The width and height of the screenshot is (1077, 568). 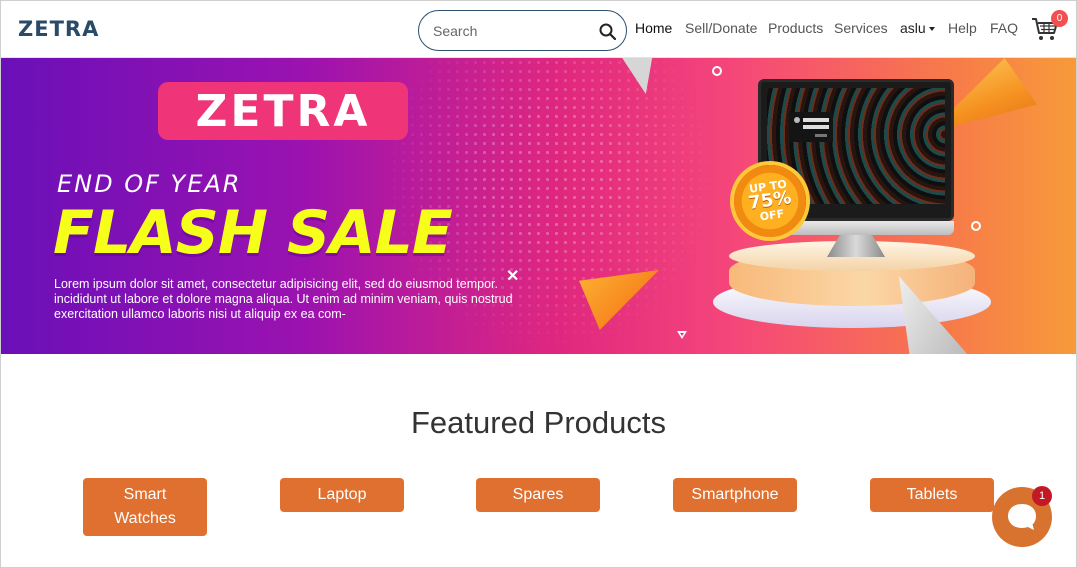 What do you see at coordinates (1059, 18) in the screenshot?
I see `cart-count-badge: 0` at bounding box center [1059, 18].